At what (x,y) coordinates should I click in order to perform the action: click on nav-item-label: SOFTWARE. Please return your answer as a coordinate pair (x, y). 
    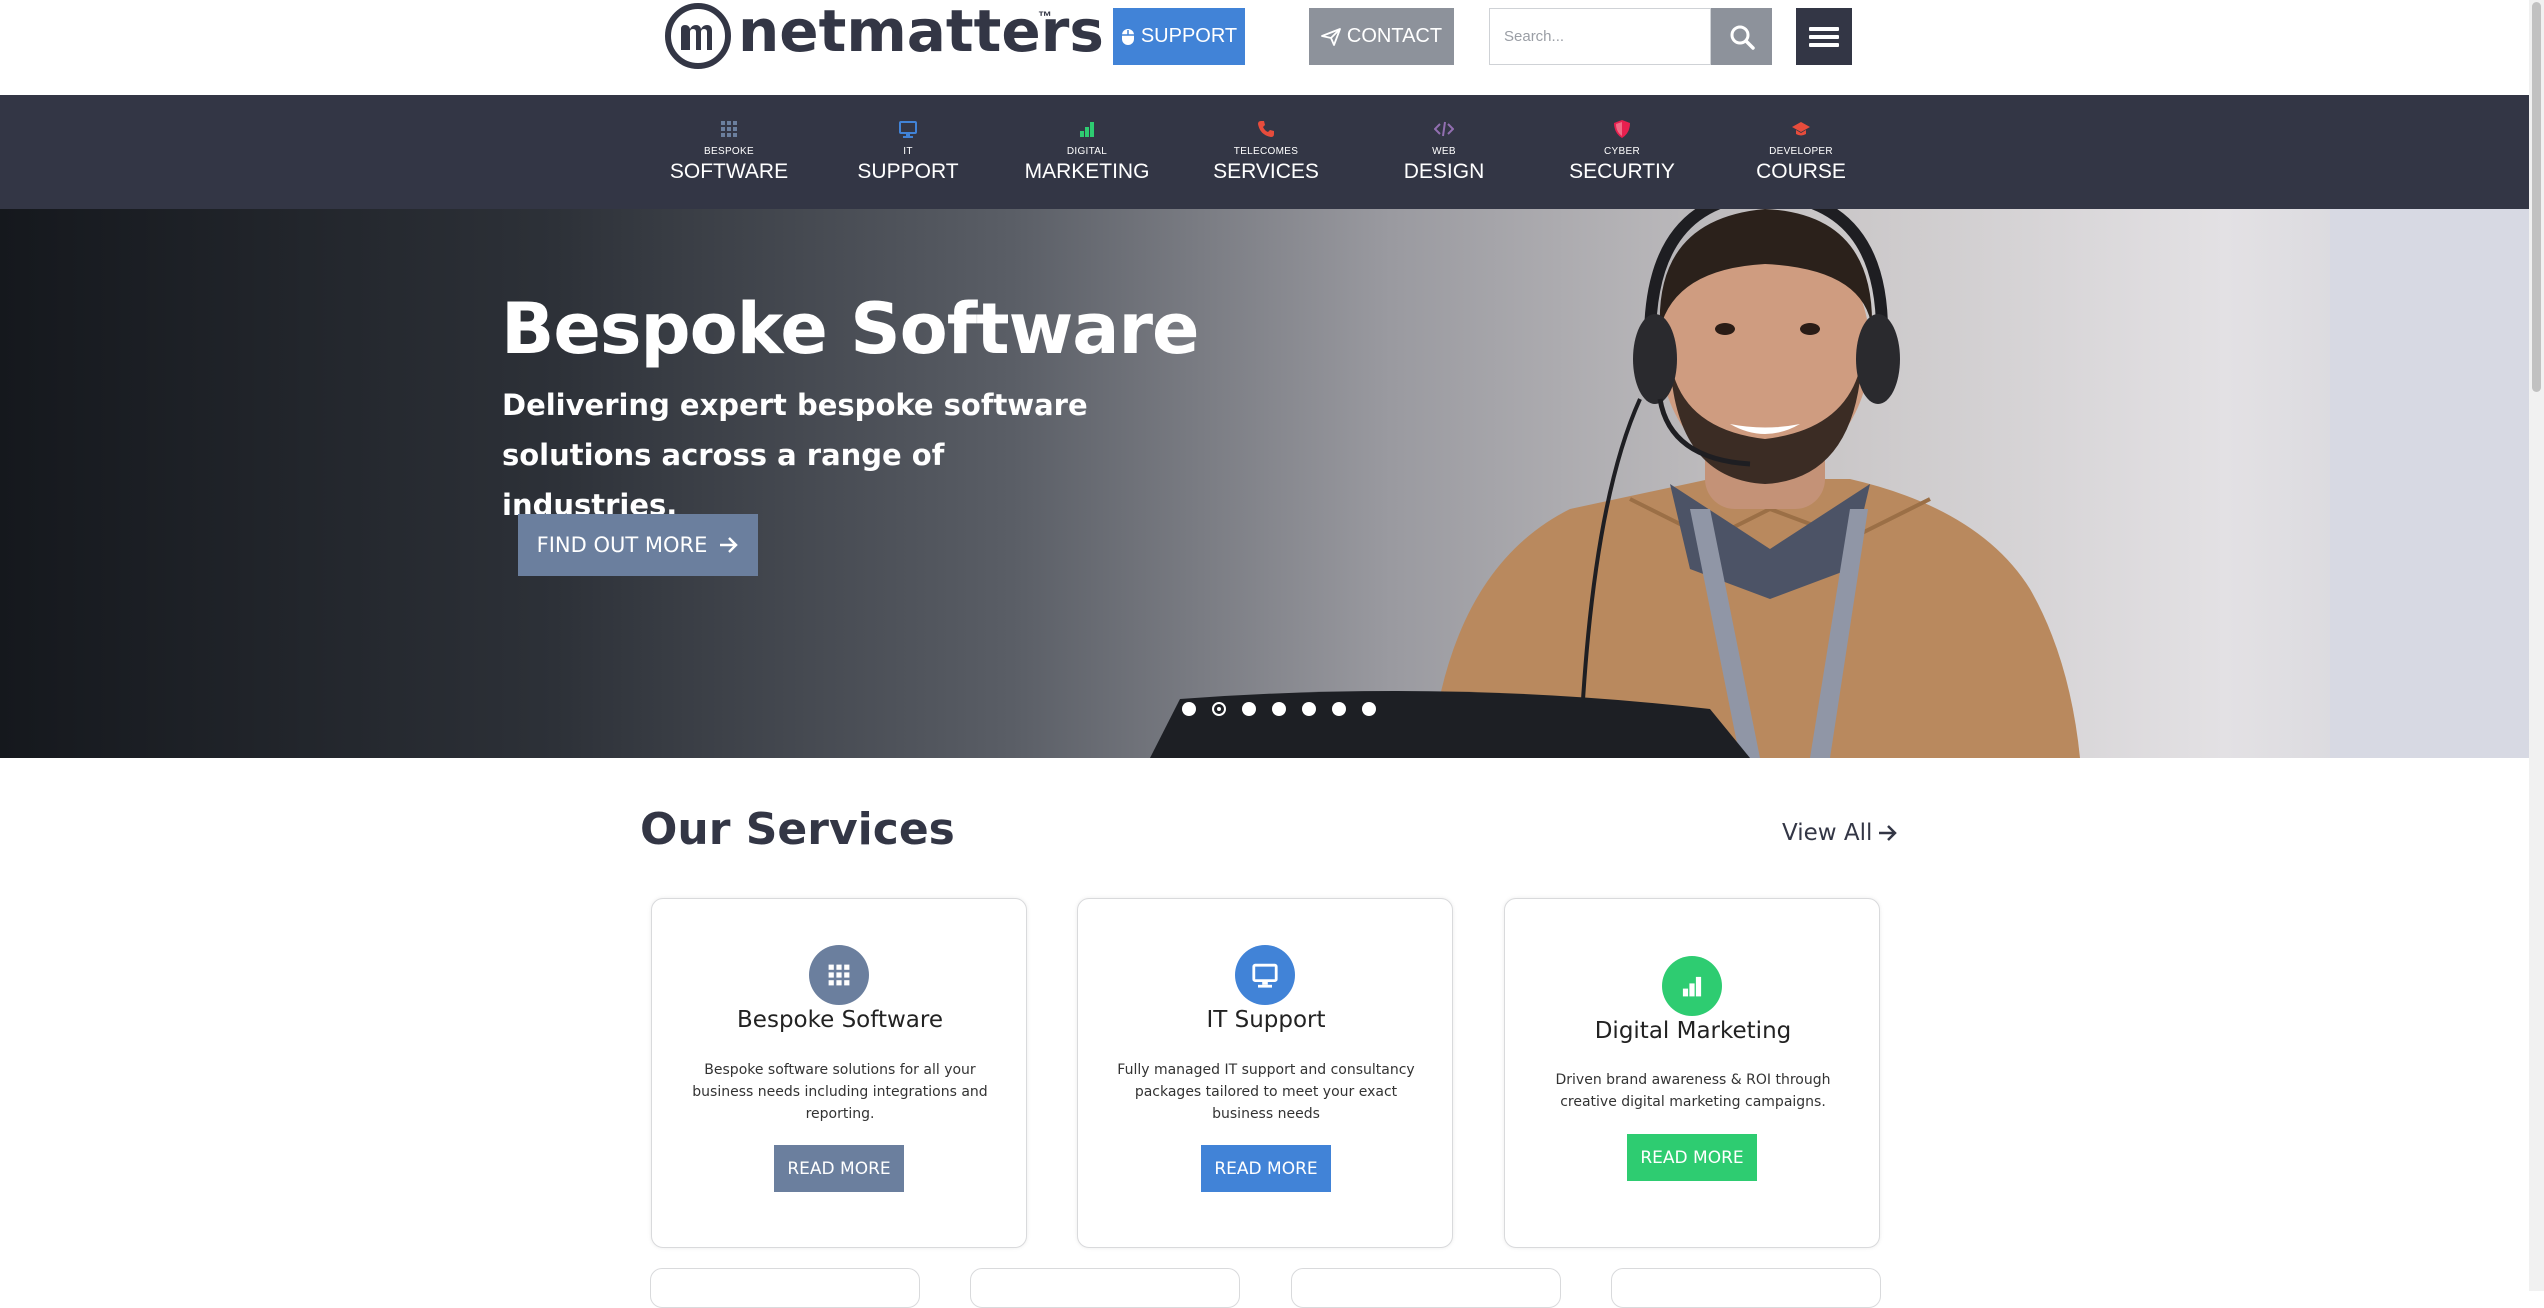
    Looking at the image, I should click on (729, 171).